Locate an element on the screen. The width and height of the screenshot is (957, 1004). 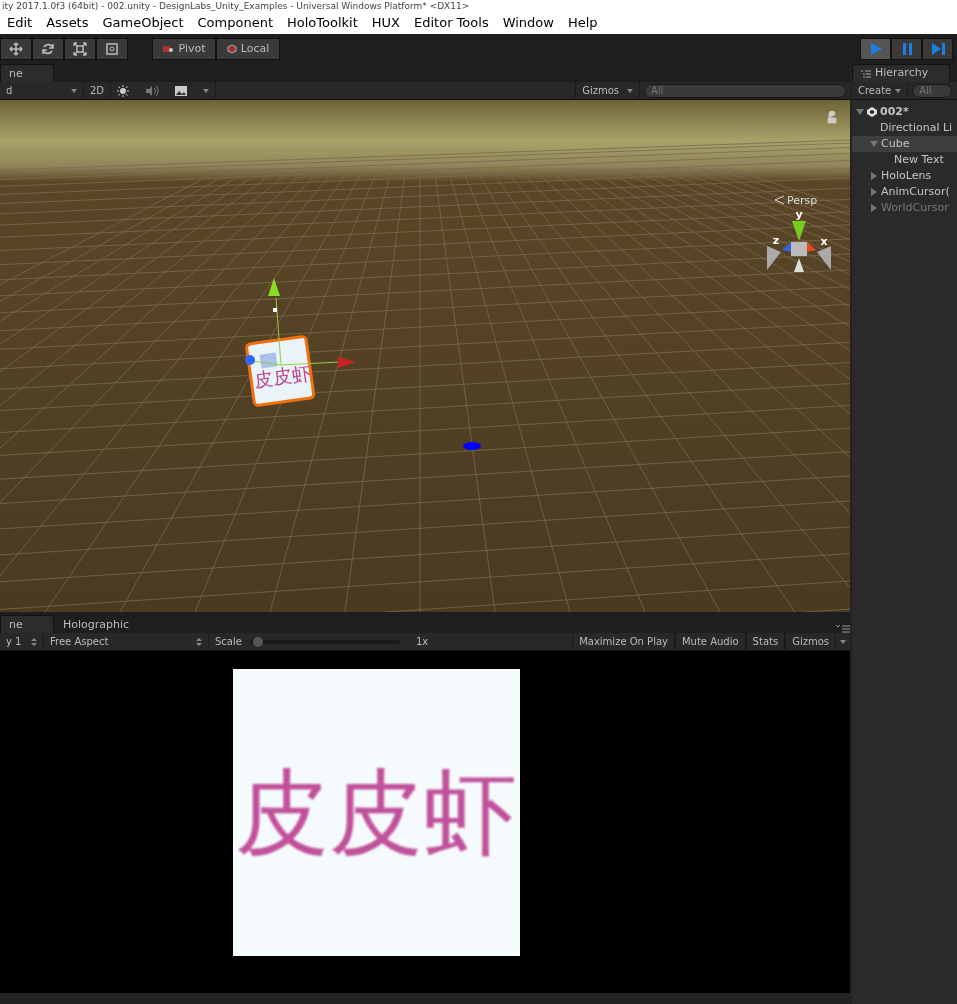
menu-item: Edit is located at coordinates (20, 23).